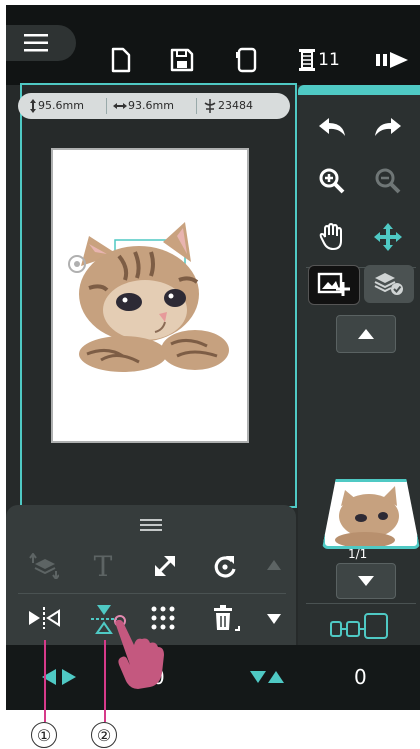 The width and height of the screenshot is (420, 749). I want to click on thread-count-label: 11, so click(329, 60).